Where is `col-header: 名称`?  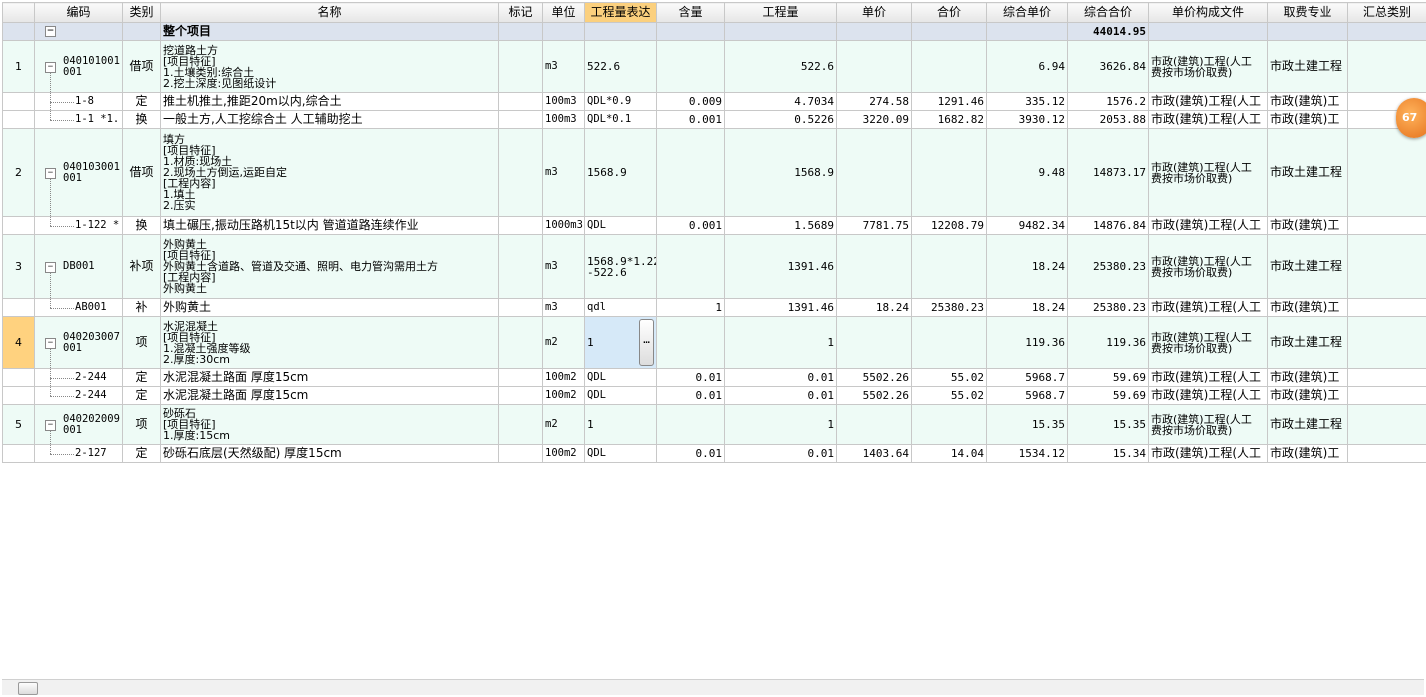 col-header: 名称 is located at coordinates (329, 12).